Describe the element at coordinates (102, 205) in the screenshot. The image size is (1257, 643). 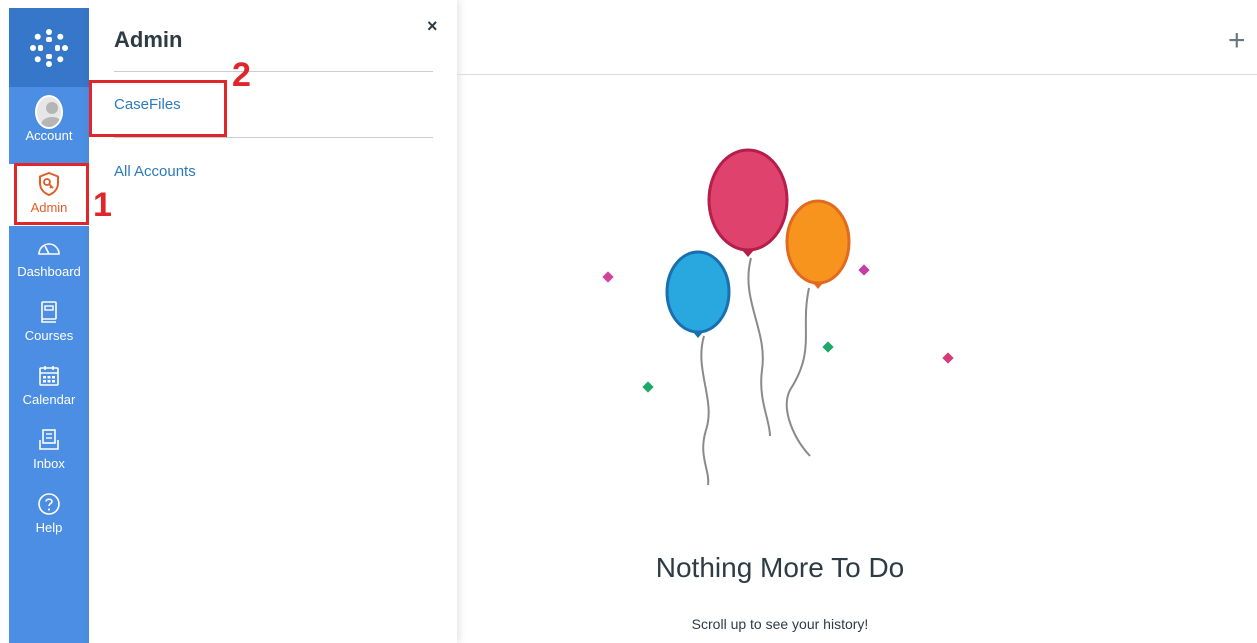
I see `annotation-number-1: 1` at that location.